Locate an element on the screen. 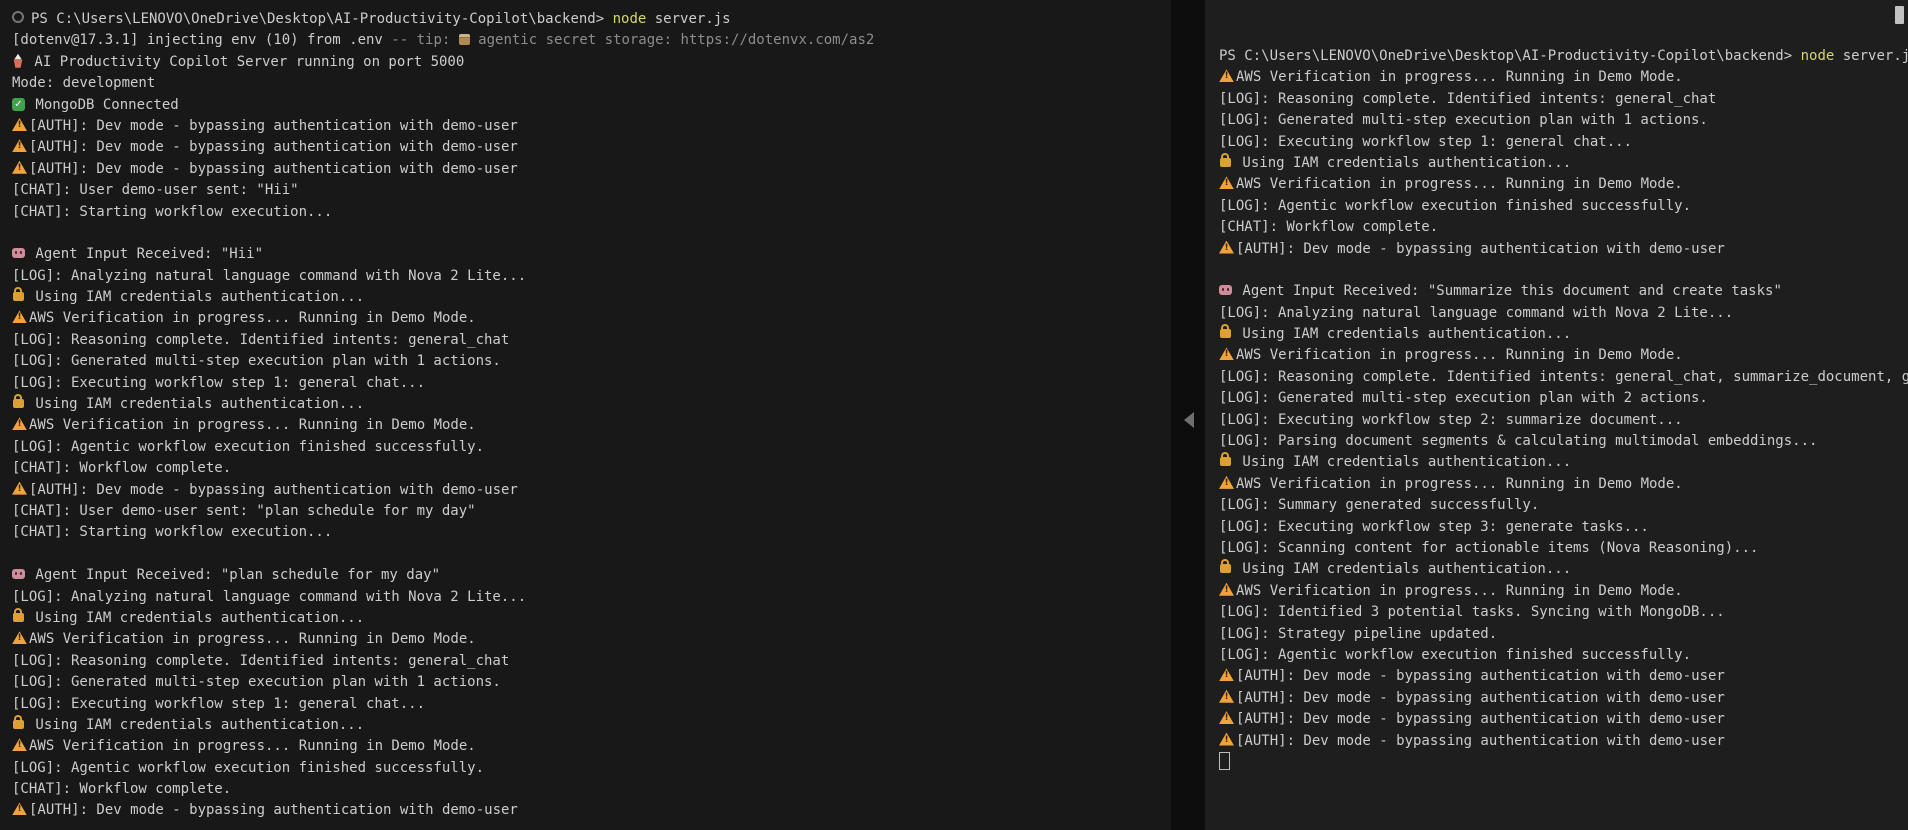 The width and height of the screenshot is (1908, 830). terminal-text: [CHAT]: Workflow complete. is located at coordinates (1329, 227).